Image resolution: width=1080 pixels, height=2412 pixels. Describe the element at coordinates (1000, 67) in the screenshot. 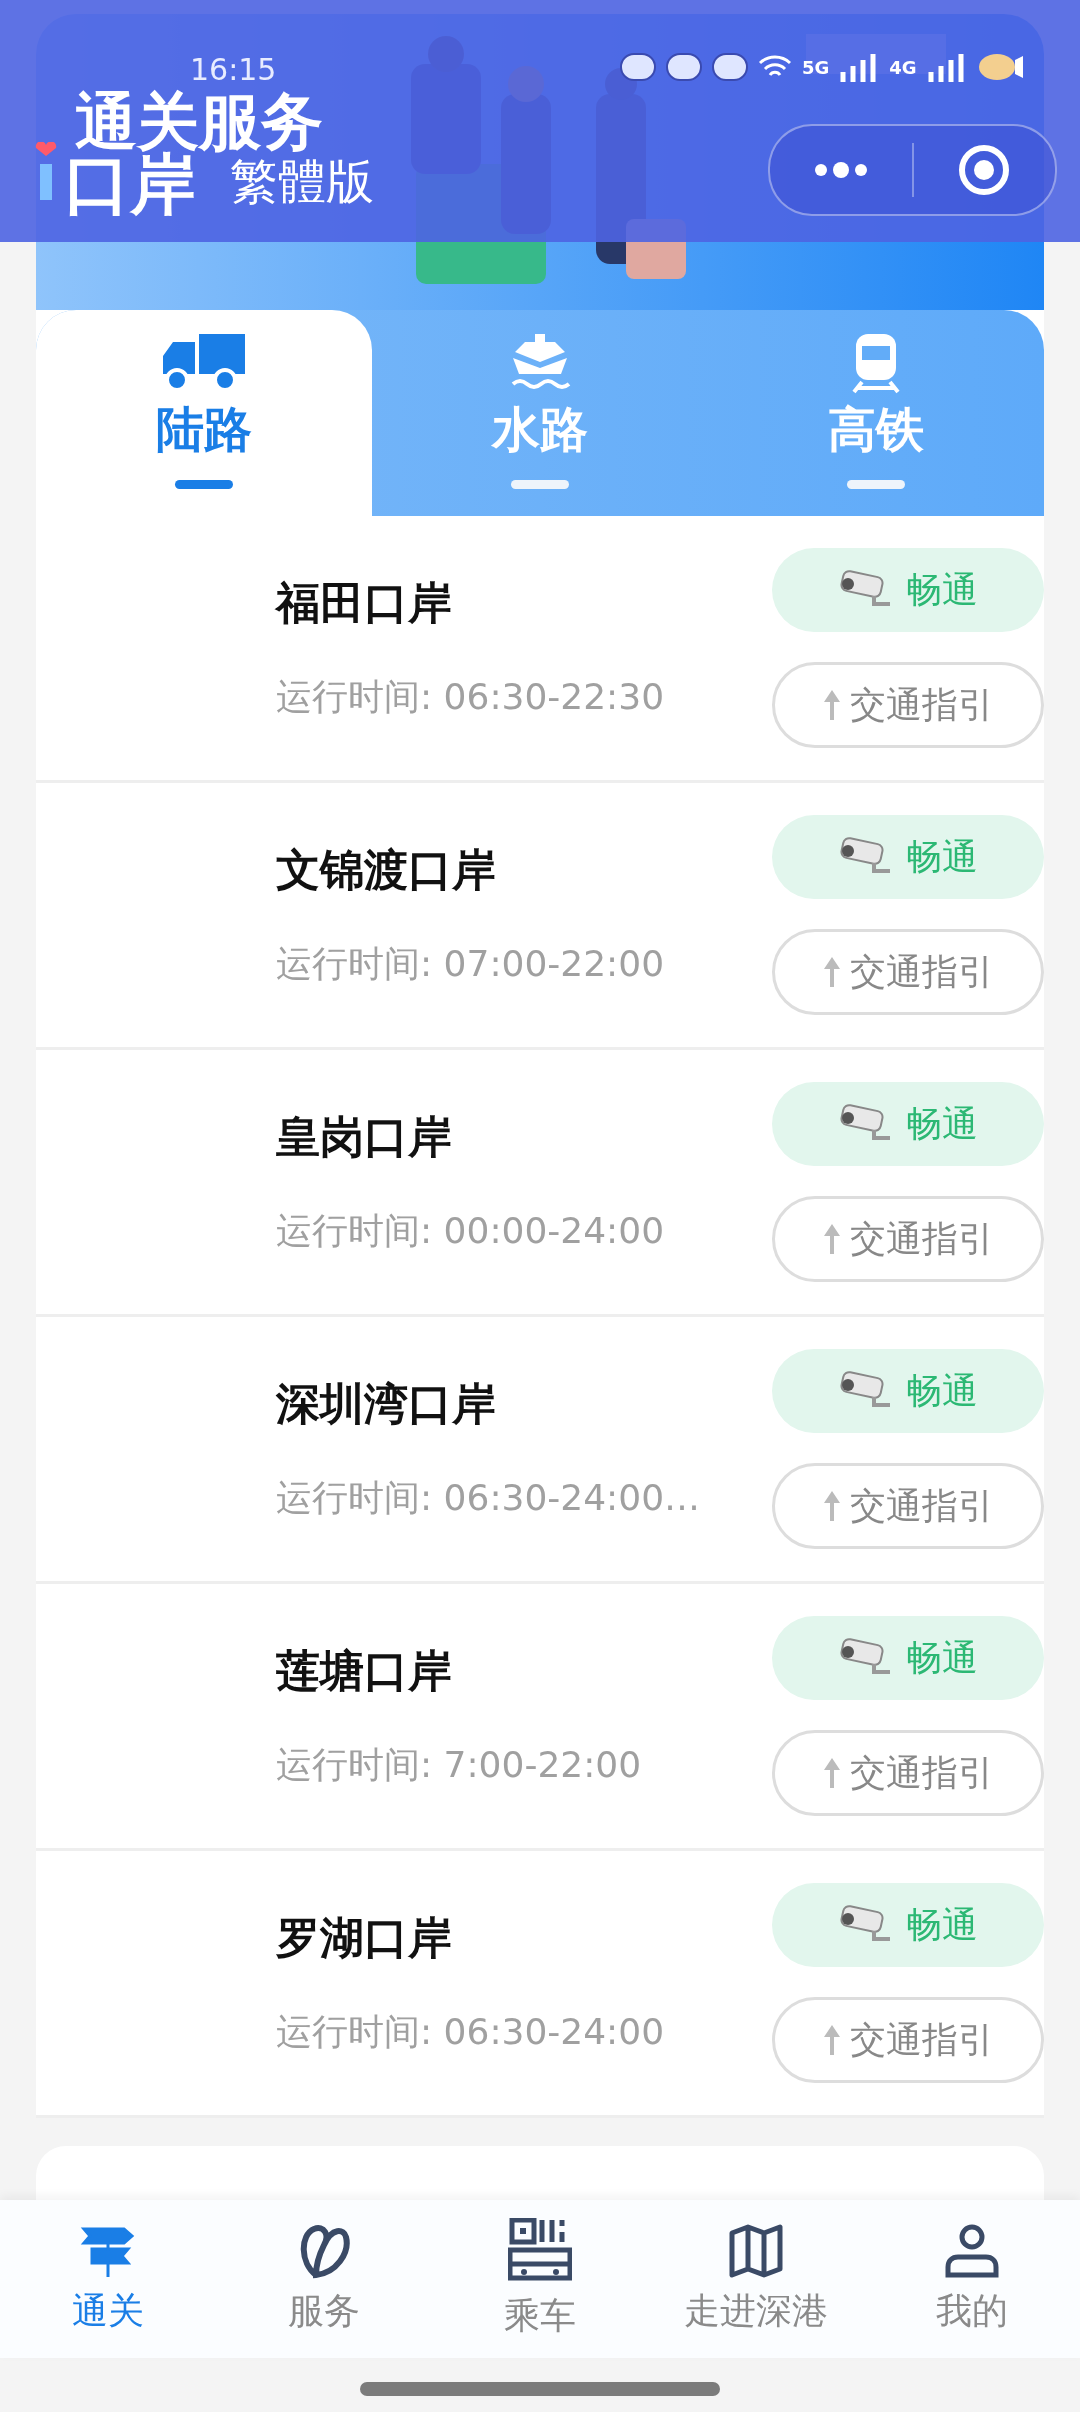

I see `battery-icon` at that location.